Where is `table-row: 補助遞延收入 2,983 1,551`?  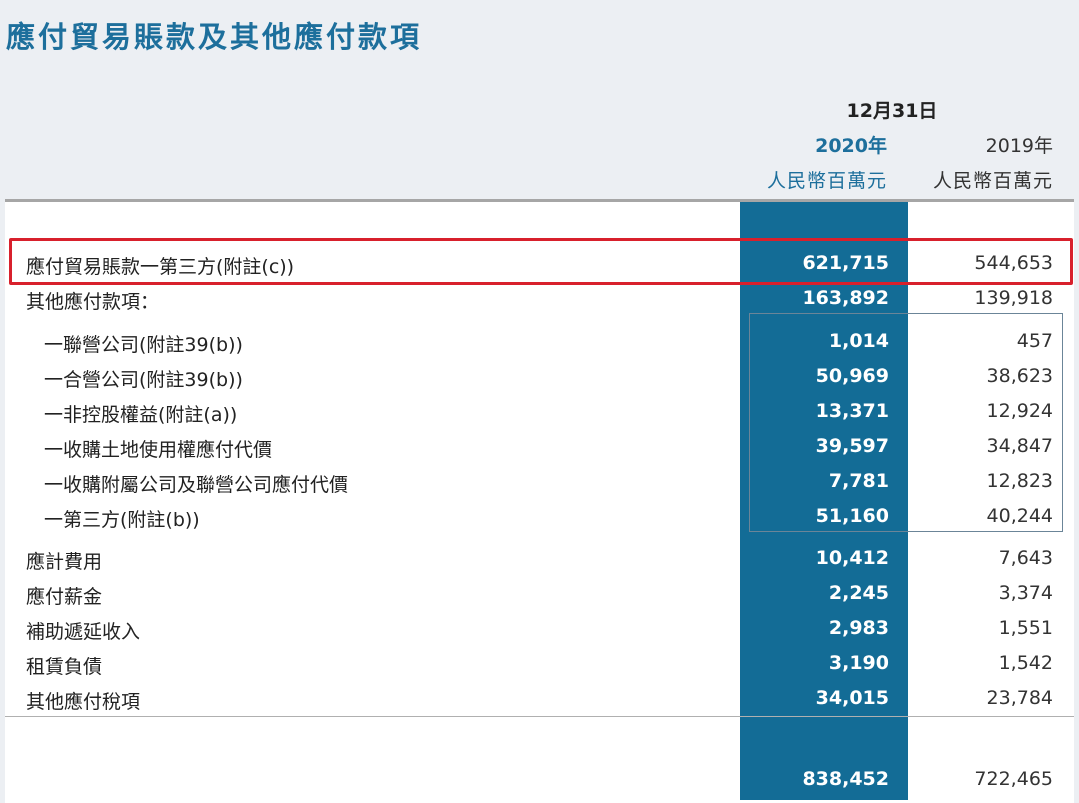 table-row: 補助遞延收入 2,983 1,551 is located at coordinates (539, 629).